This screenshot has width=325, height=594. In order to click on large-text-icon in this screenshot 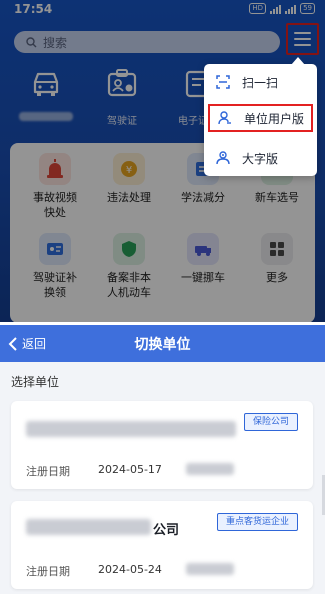, I will do `click(223, 158)`.